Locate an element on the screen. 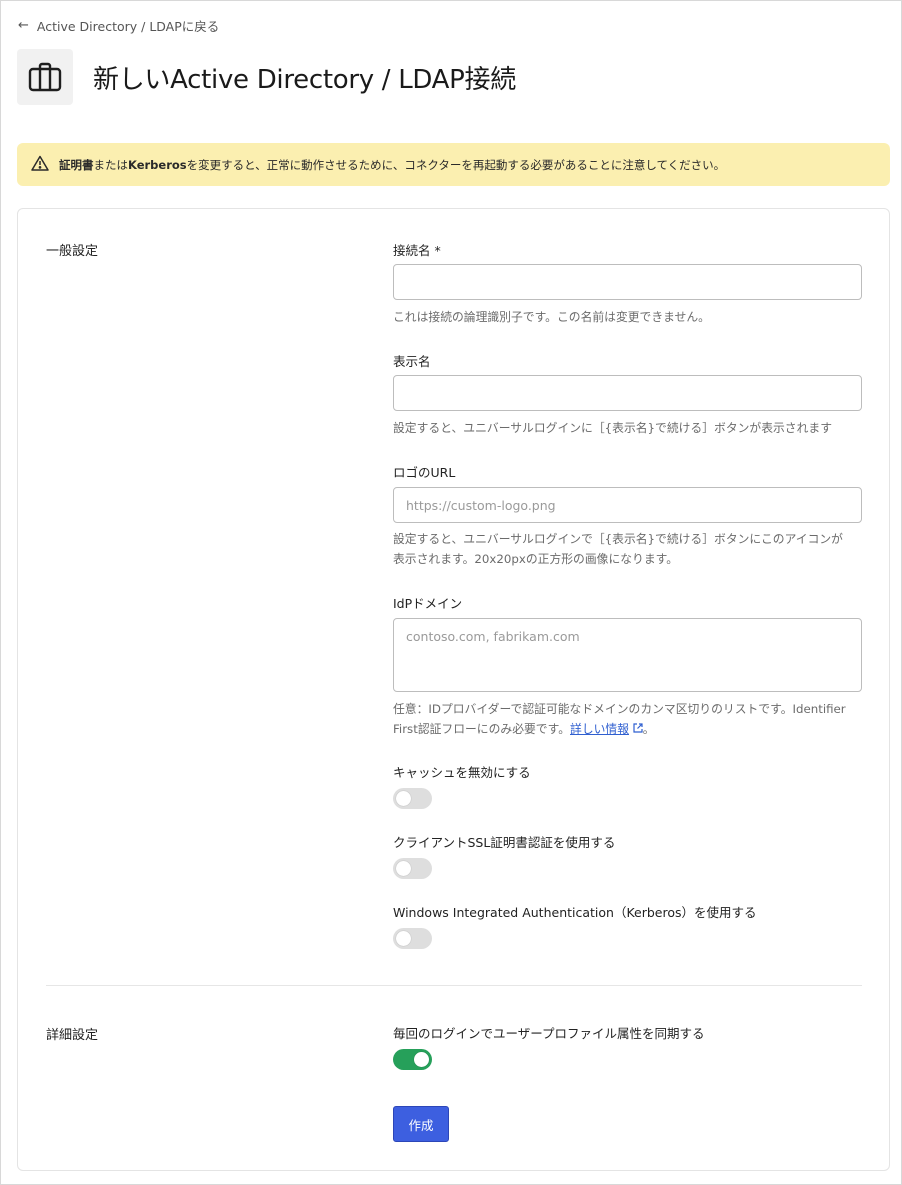  sync-profile-toggle is located at coordinates (412, 1059).